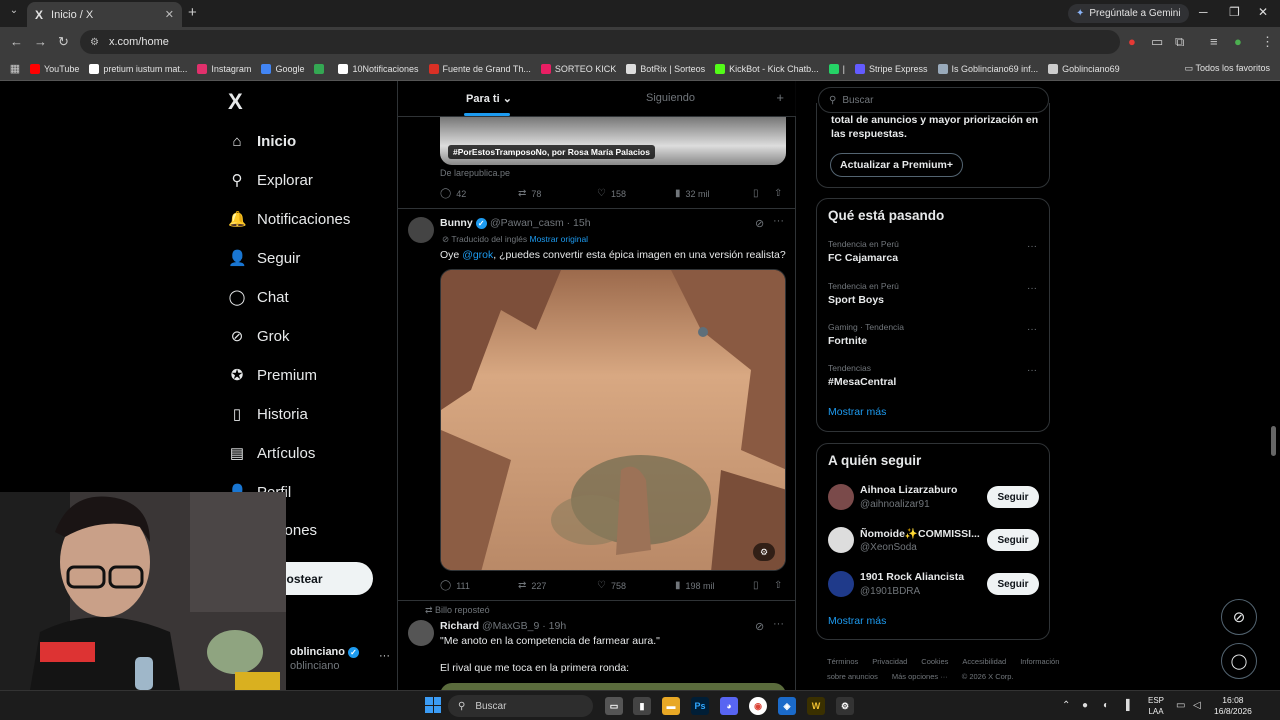 The height and width of the screenshot is (720, 1280). Describe the element at coordinates (845, 706) in the screenshot. I see `app-icon: ⚙` at that location.